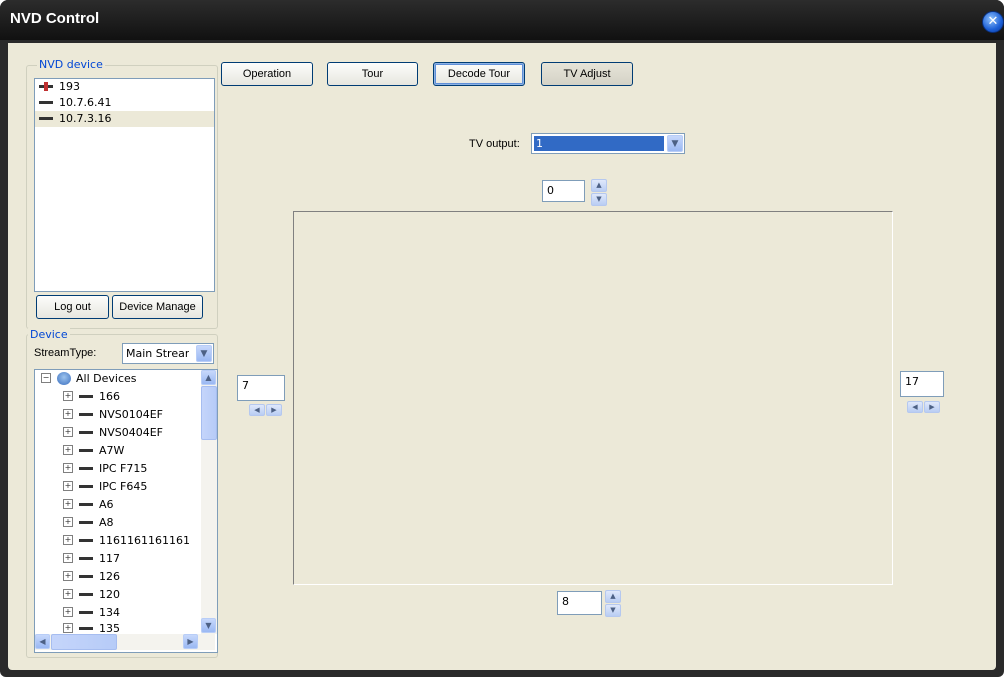  What do you see at coordinates (69, 86) in the screenshot?
I see `nvd-item-label: 193` at bounding box center [69, 86].